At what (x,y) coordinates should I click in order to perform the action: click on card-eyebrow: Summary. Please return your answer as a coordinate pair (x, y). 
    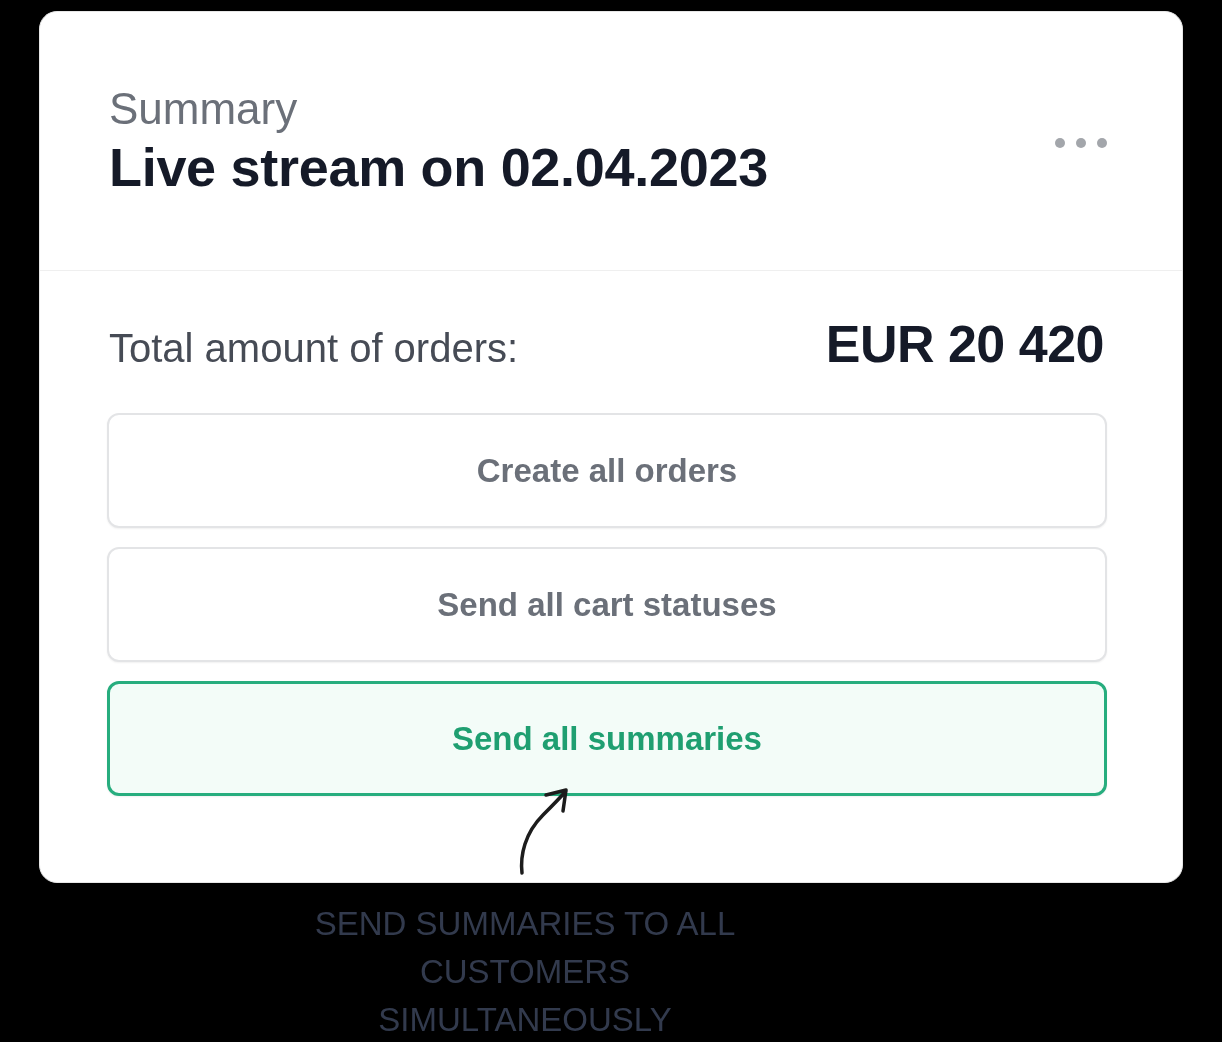
    Looking at the image, I should click on (204, 109).